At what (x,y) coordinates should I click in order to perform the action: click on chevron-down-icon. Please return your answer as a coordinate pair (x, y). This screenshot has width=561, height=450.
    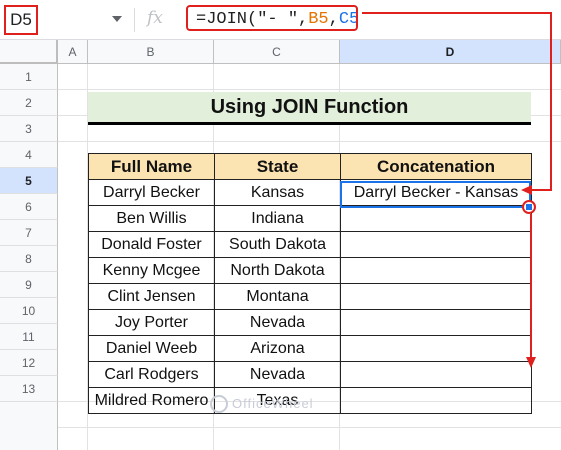
    Looking at the image, I should click on (117, 19).